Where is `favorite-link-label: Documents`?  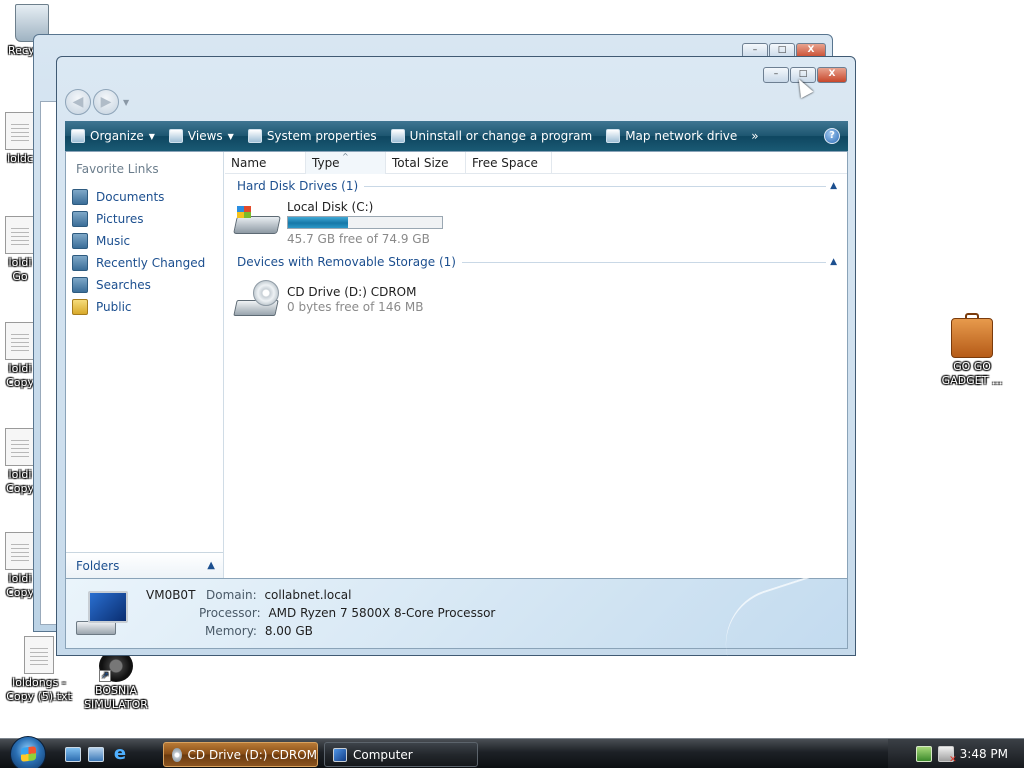
favorite-link-label: Documents is located at coordinates (130, 197).